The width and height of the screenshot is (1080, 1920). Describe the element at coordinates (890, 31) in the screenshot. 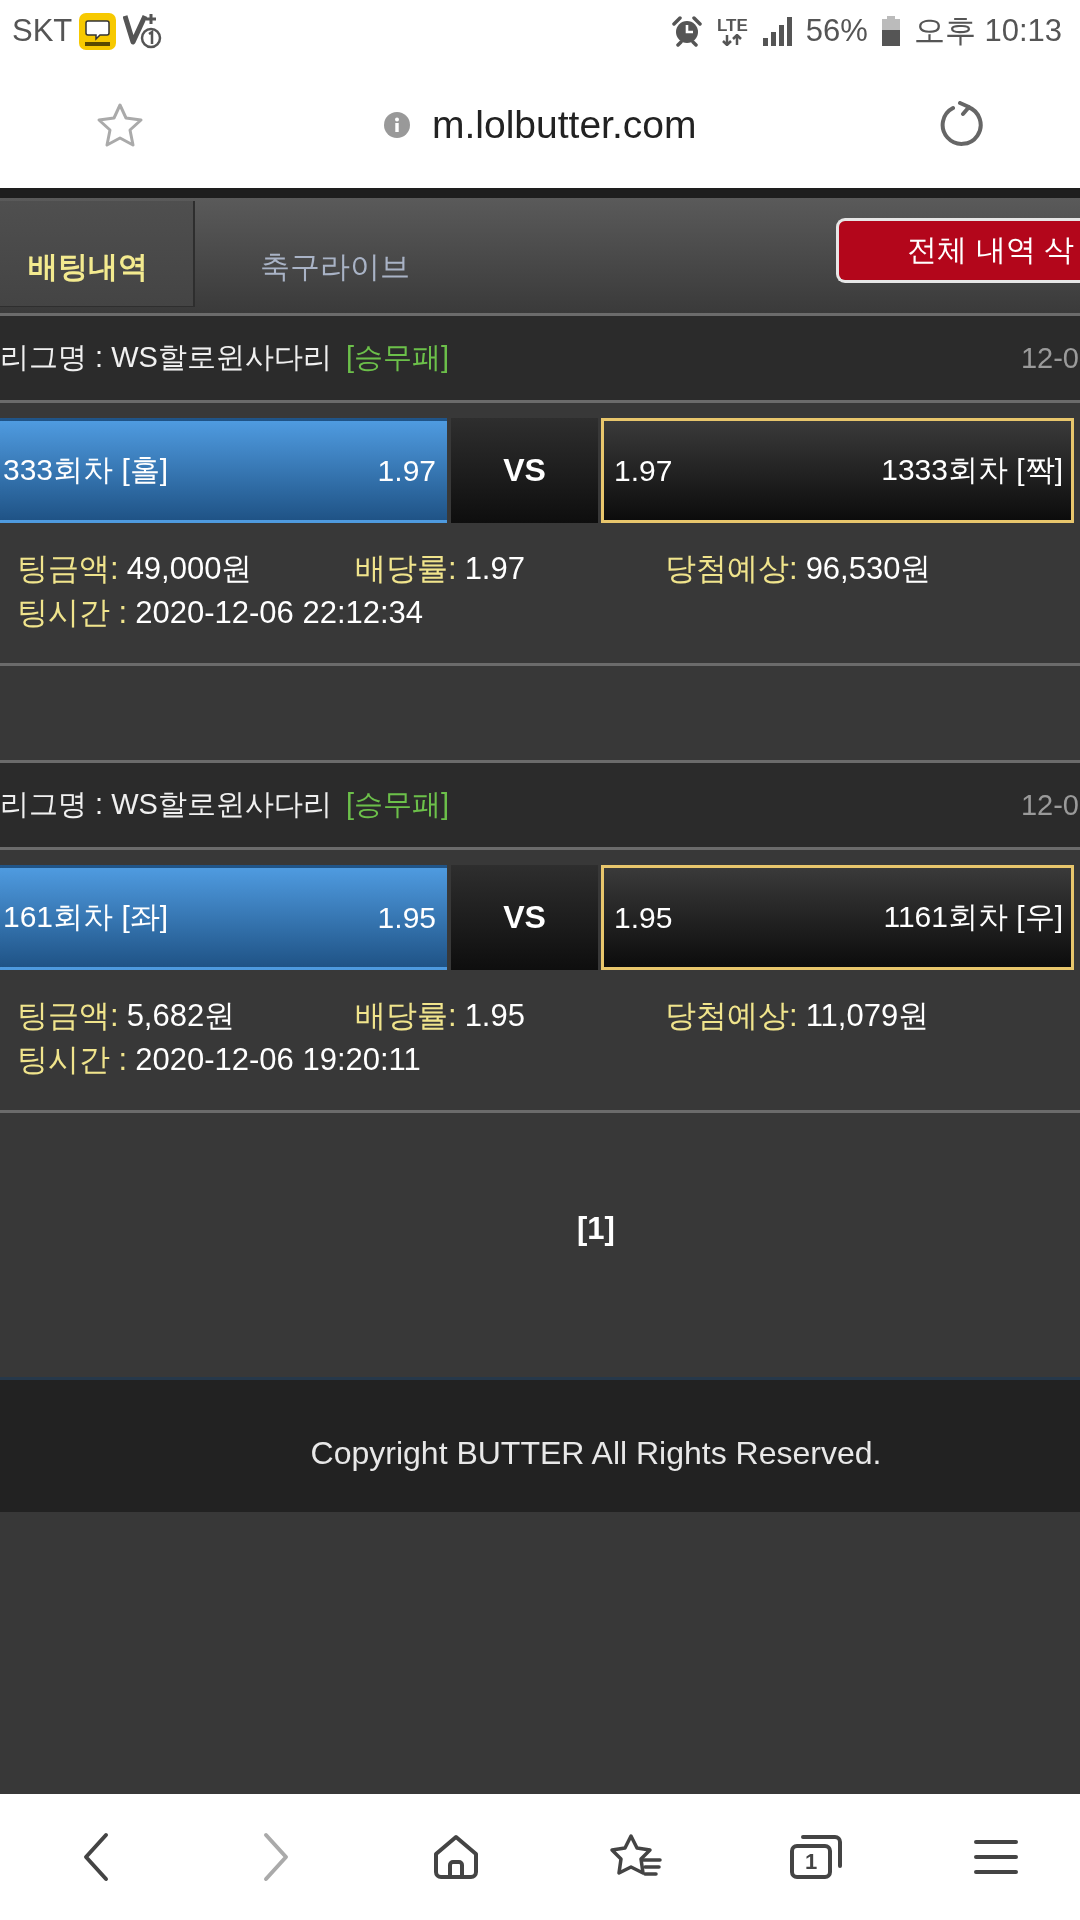

I see `battery-icon` at that location.